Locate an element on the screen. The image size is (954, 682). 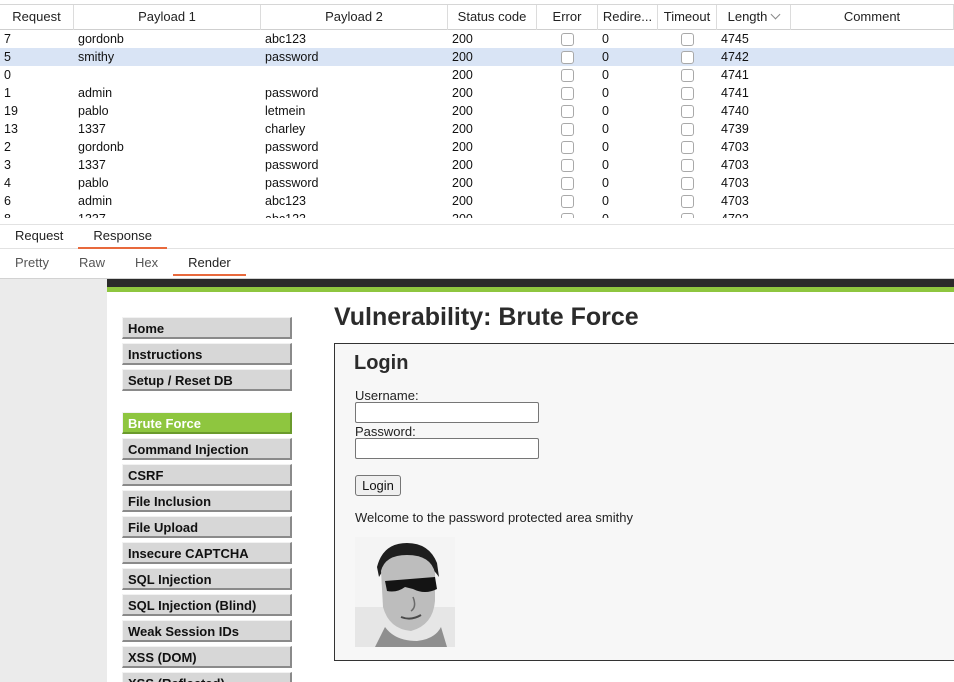
column-header-payload2: Payload 2 is located at coordinates (354, 17).